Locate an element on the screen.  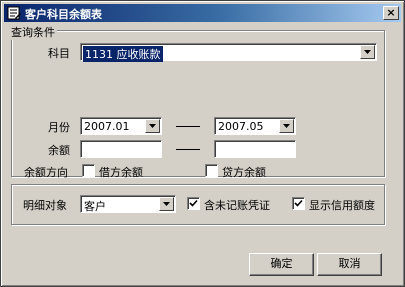
balance-range-separator is located at coordinates (188, 149).